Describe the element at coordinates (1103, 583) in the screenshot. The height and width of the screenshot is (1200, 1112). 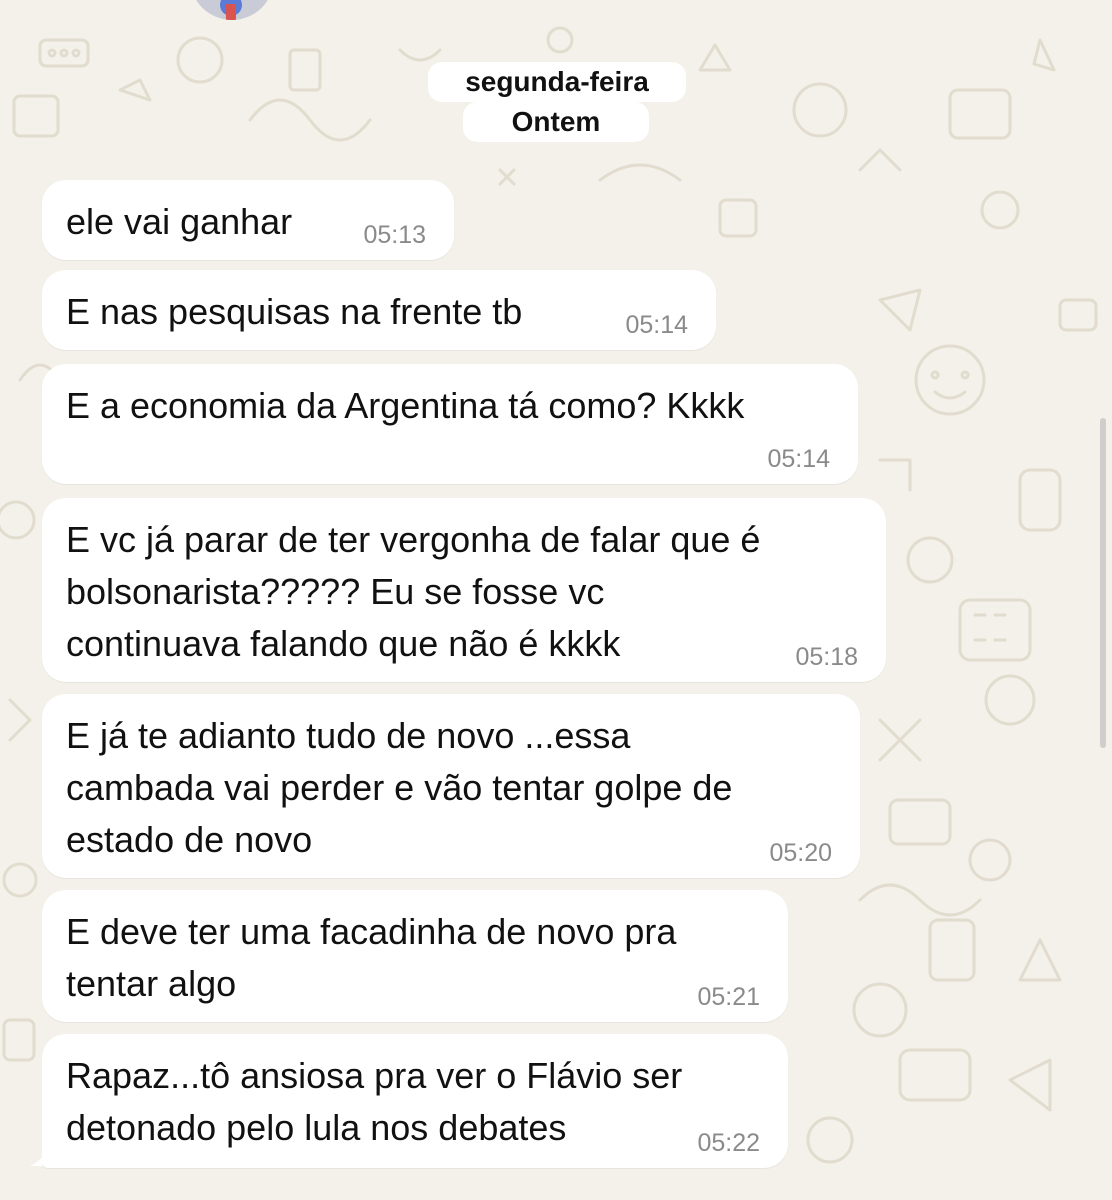
I see `chat-scrollbar` at that location.